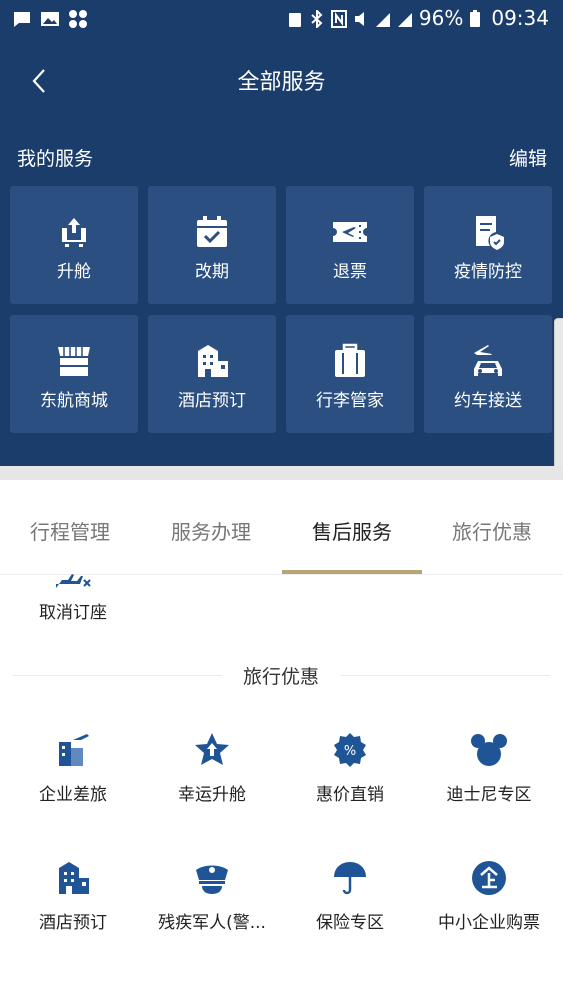 This screenshot has height=1000, width=563. What do you see at coordinates (350, 245) in the screenshot?
I see `service-tile-refund: 退票` at bounding box center [350, 245].